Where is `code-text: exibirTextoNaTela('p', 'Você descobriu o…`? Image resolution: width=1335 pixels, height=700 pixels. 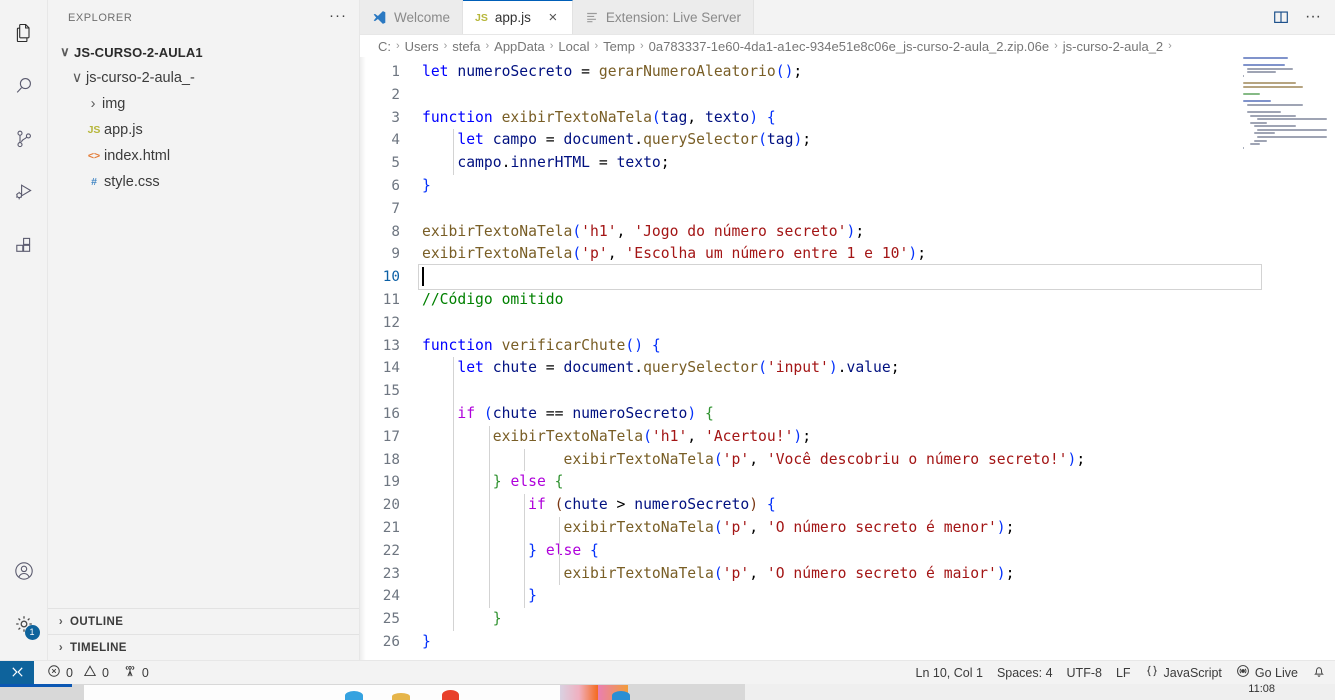 code-text: exibirTextoNaTela('p', 'Você descobriu o… is located at coordinates (753, 460).